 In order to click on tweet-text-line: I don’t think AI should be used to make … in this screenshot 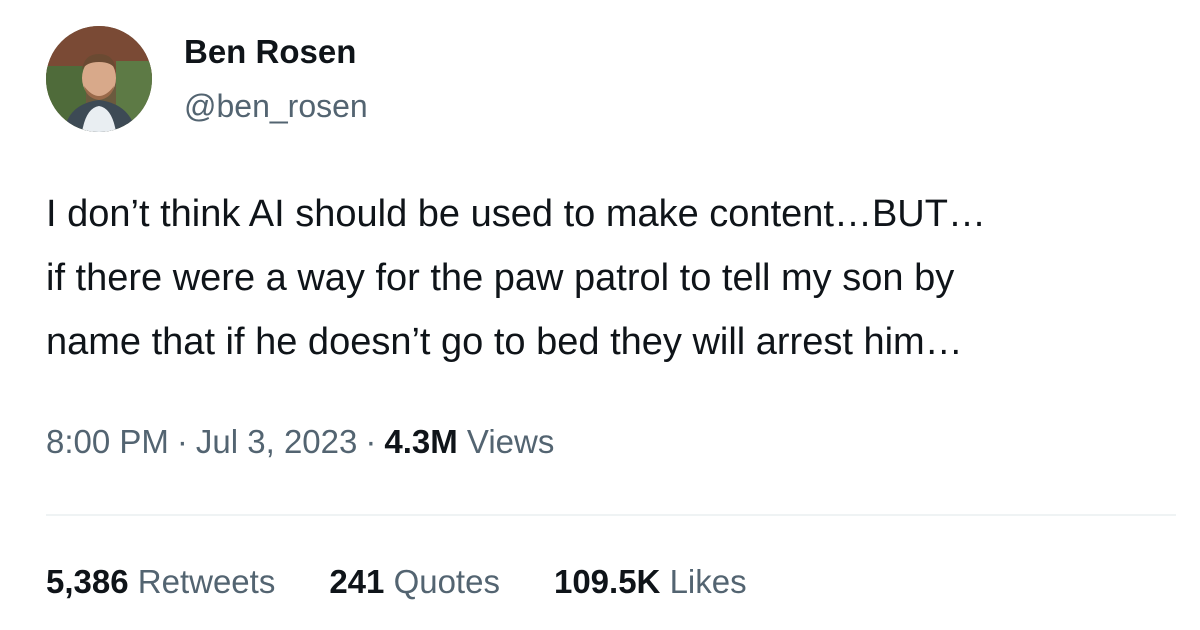, I will do `click(516, 214)`.